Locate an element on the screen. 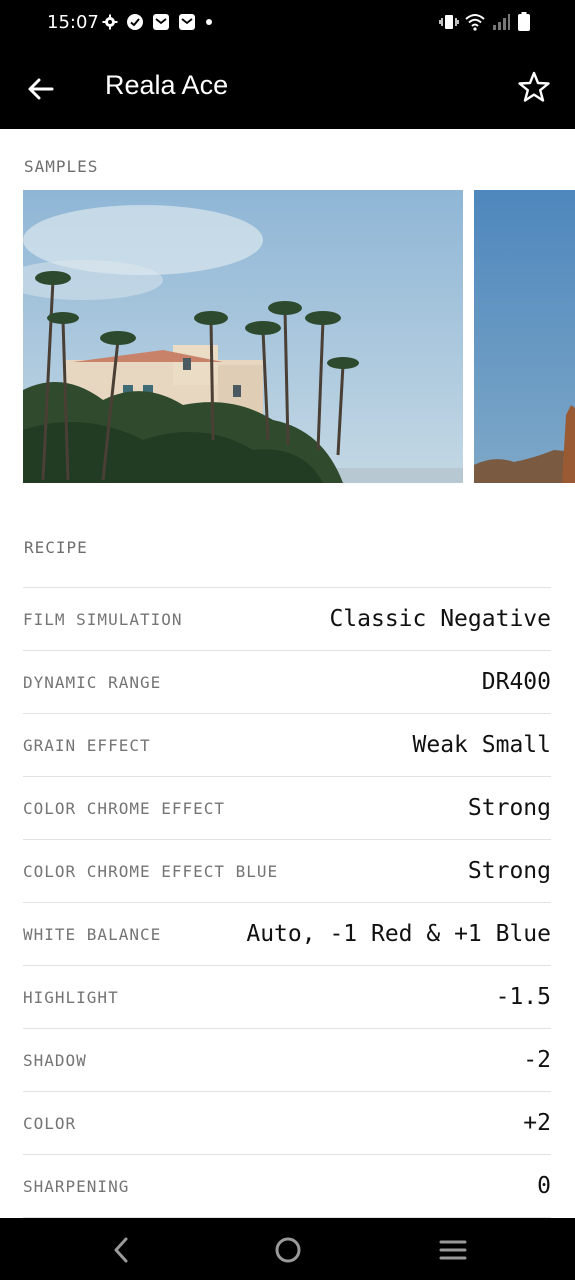 The width and height of the screenshot is (575, 1280). page-title: Reala Ace is located at coordinates (167, 85).